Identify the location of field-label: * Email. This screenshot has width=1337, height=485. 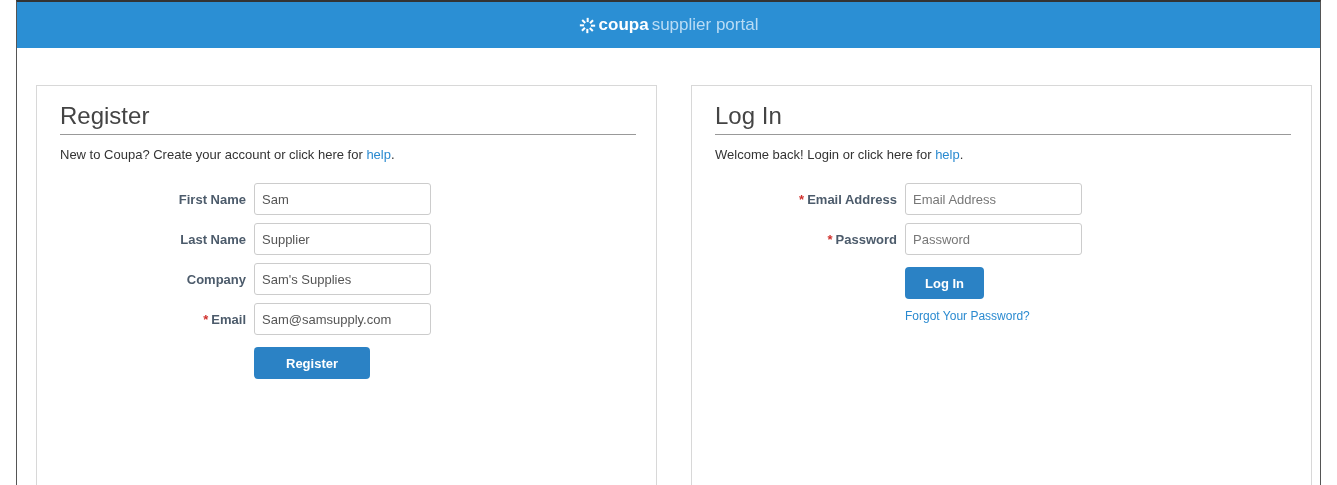
(224, 319).